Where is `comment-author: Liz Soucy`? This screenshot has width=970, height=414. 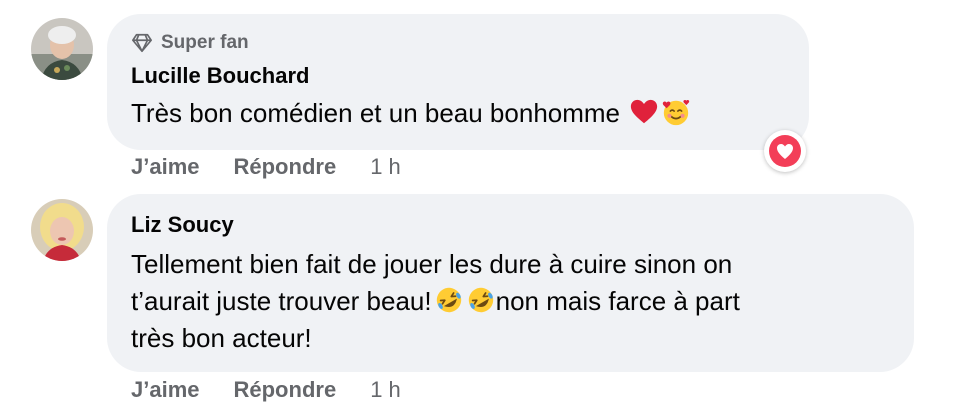
comment-author: Liz Soucy is located at coordinates (182, 225).